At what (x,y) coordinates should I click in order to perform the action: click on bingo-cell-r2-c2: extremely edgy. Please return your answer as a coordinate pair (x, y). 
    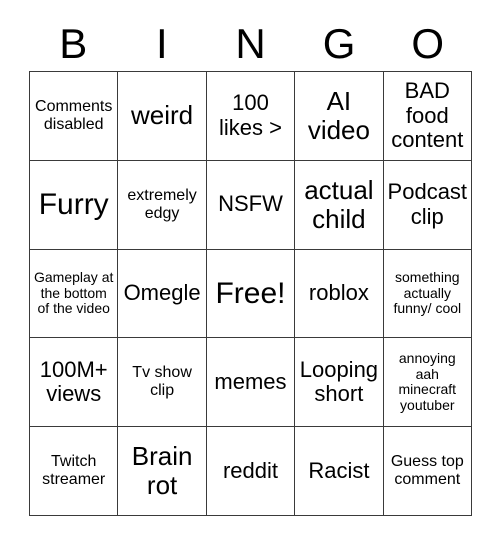
    Looking at the image, I should click on (162, 205).